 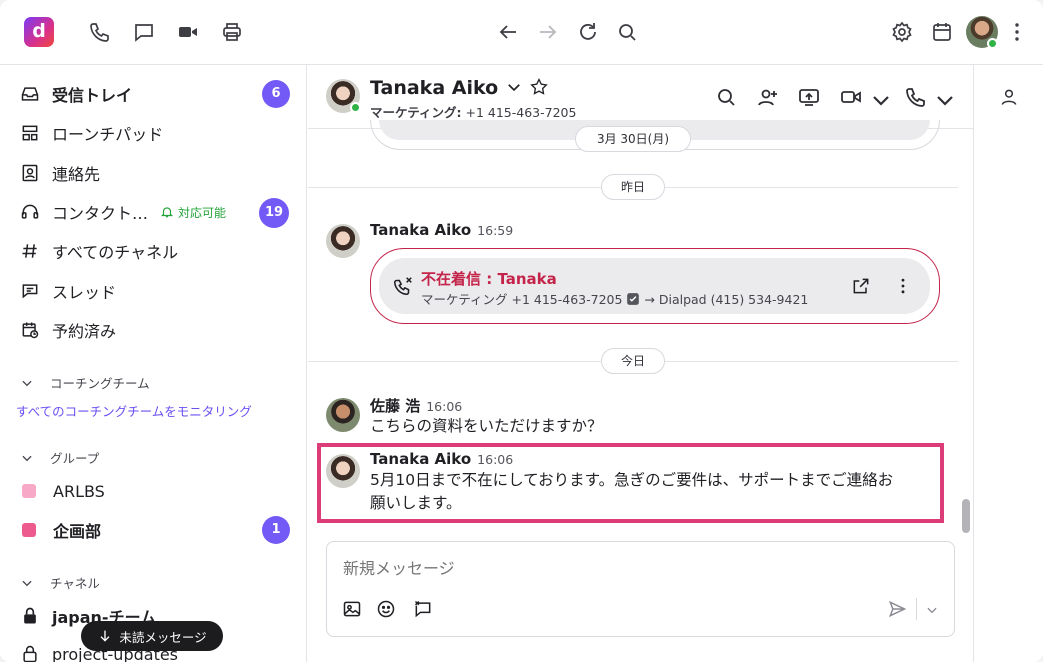 I want to click on channels-section-header: チャネル, so click(x=60, y=582).